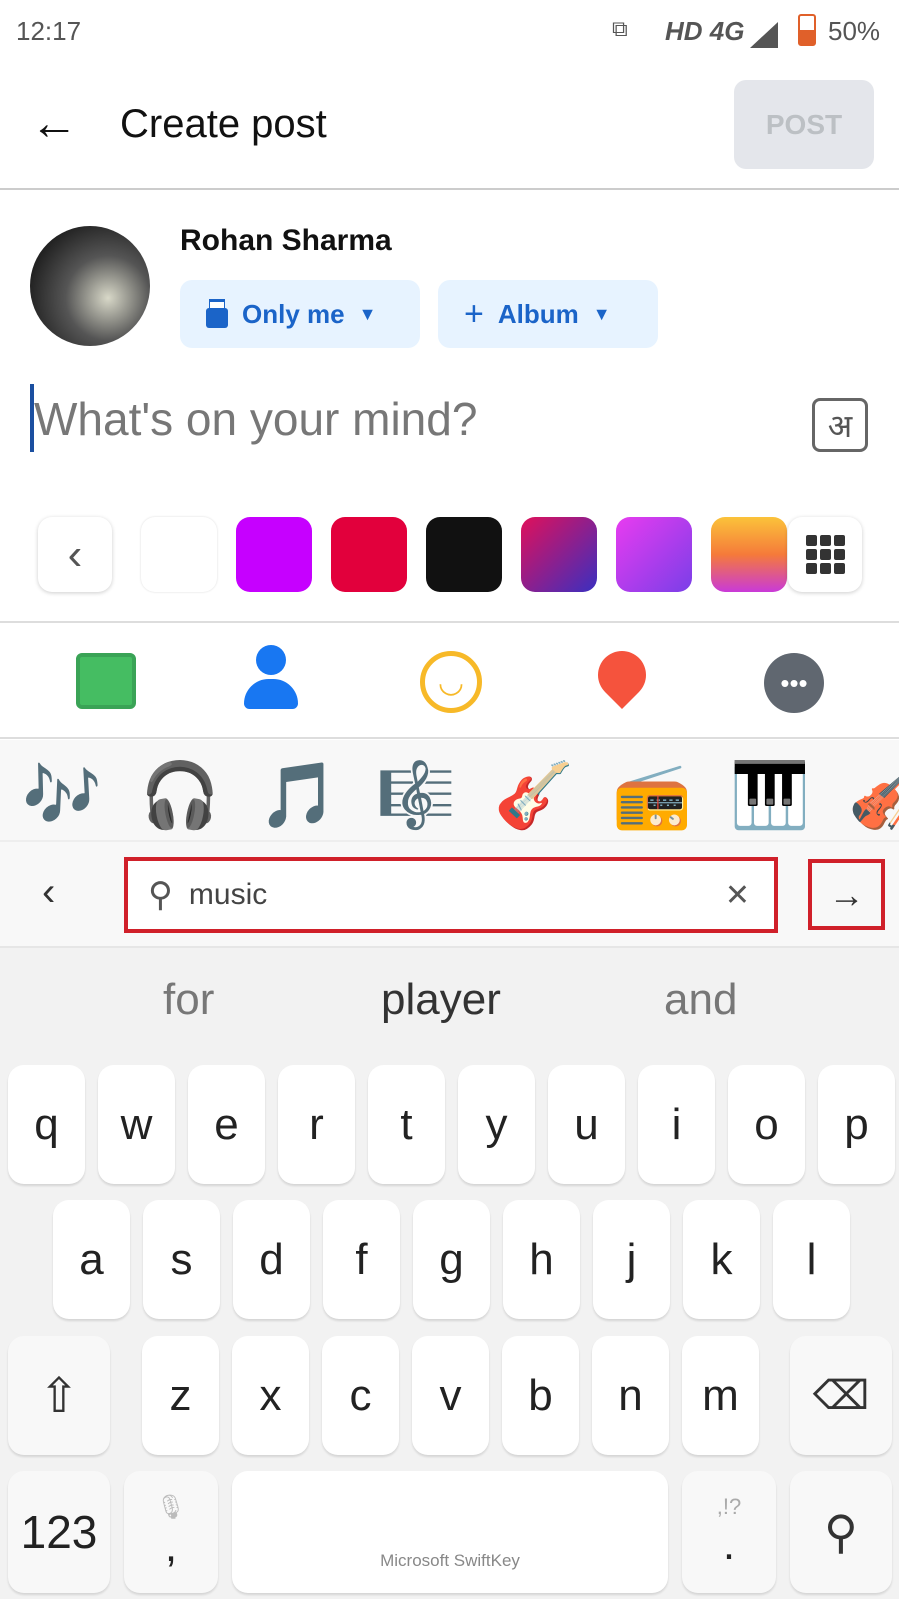  Describe the element at coordinates (449, 189) in the screenshot. I see `divider` at that location.